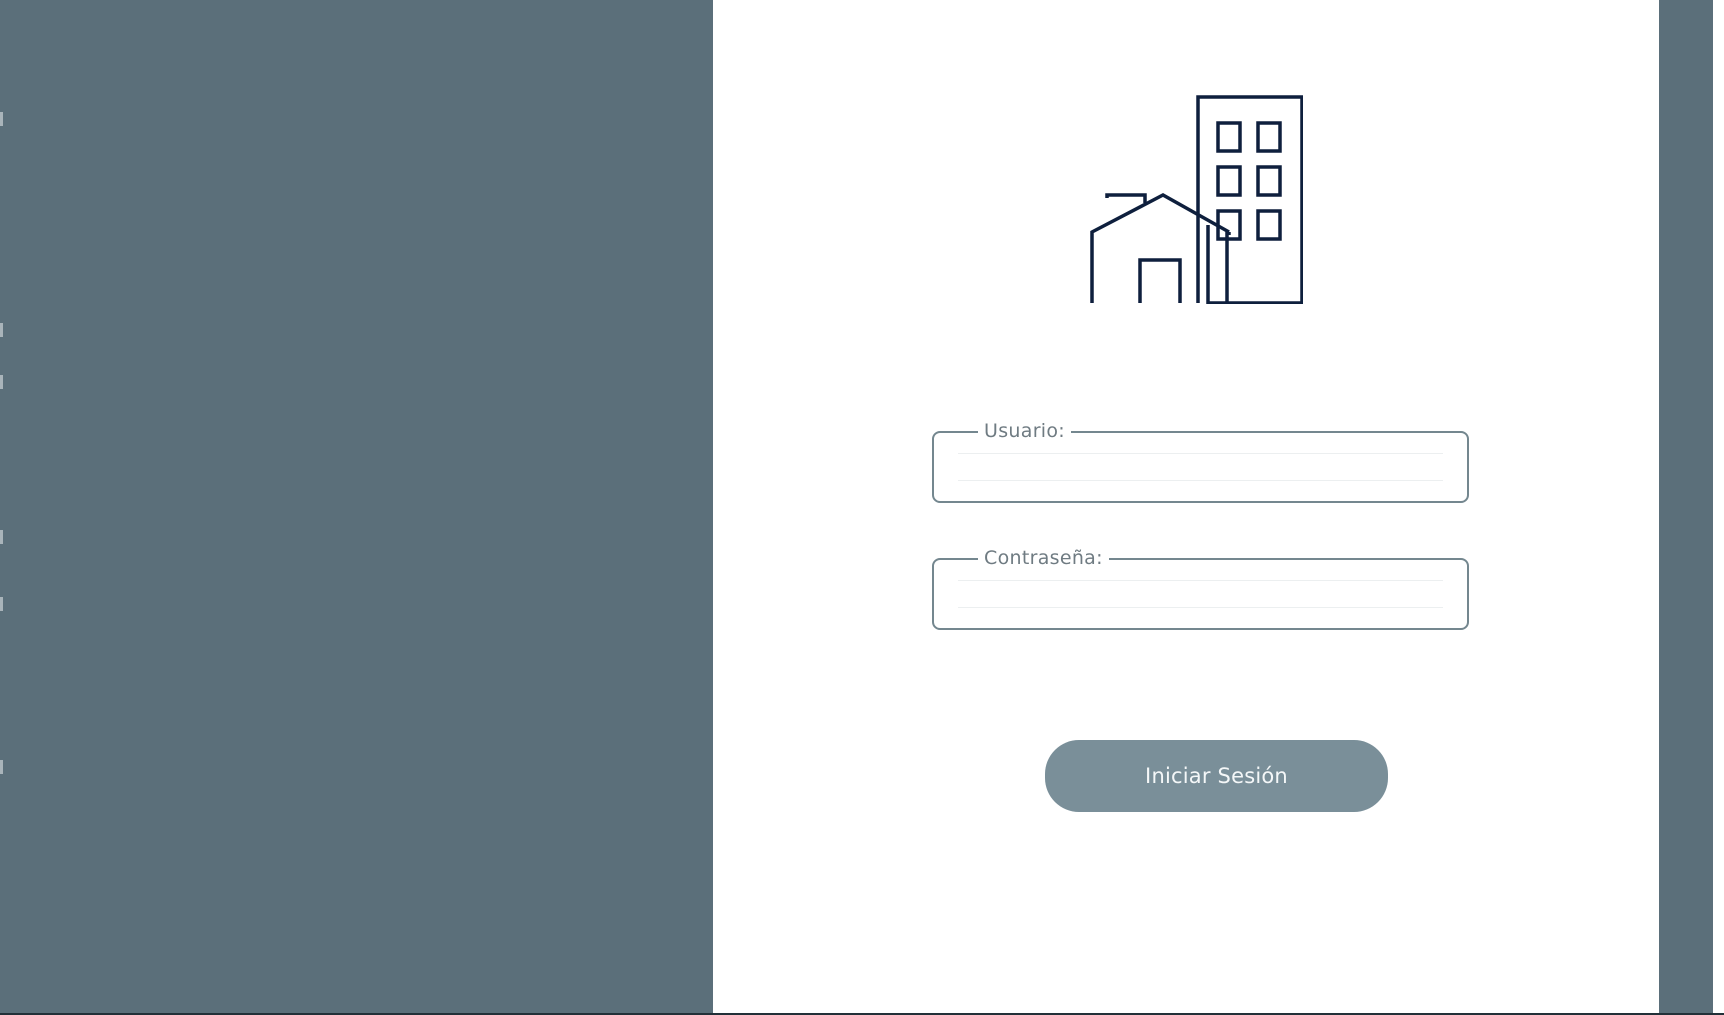  What do you see at coordinates (1197, 200) in the screenshot?
I see `building-house-icon` at bounding box center [1197, 200].